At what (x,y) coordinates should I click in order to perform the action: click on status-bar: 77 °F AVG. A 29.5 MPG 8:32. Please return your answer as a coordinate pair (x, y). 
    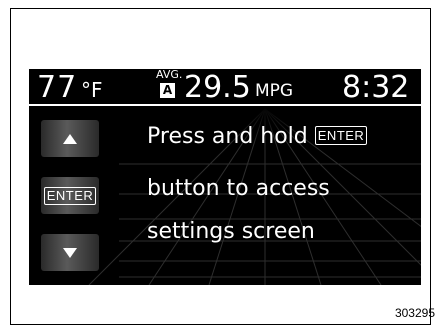
    Looking at the image, I should click on (225, 87).